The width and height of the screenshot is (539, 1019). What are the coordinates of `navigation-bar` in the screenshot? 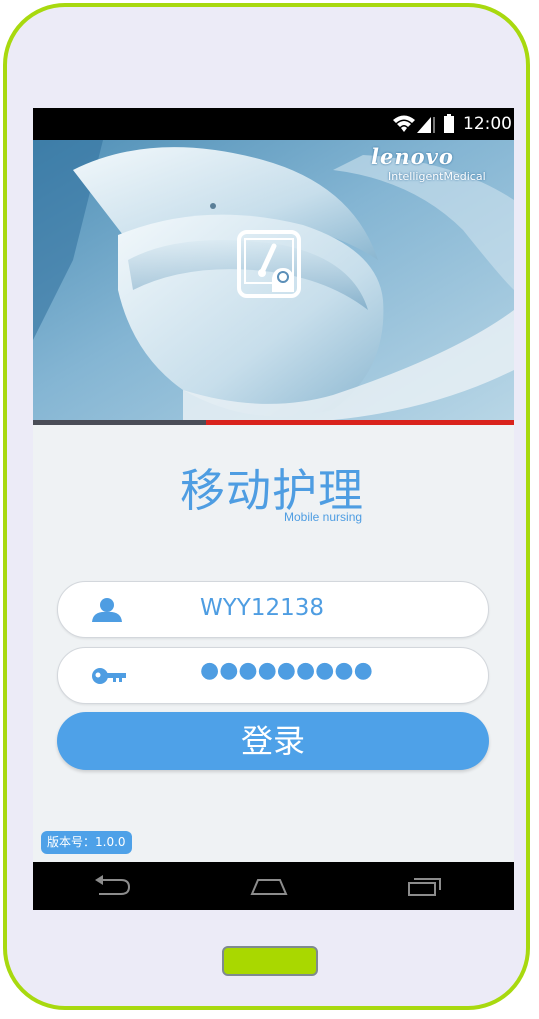 It's located at (273, 886).